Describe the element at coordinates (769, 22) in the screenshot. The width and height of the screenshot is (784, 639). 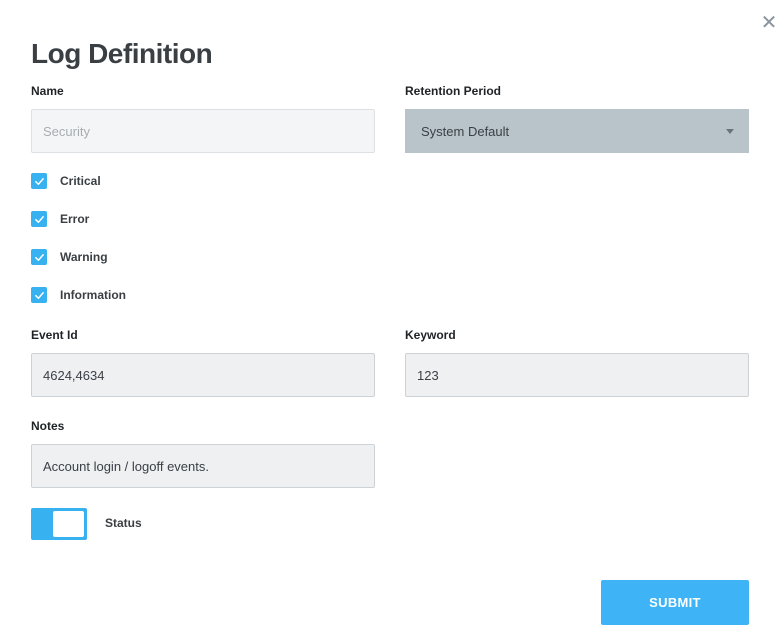
I see `close-button: ✕` at that location.